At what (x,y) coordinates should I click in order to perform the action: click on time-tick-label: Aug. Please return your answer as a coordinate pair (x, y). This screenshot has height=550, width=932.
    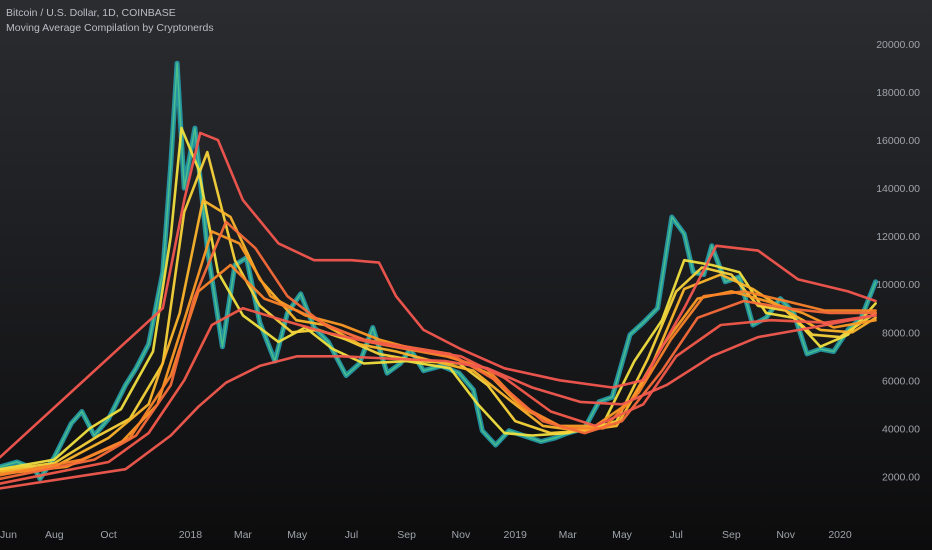
    Looking at the image, I should click on (54, 535).